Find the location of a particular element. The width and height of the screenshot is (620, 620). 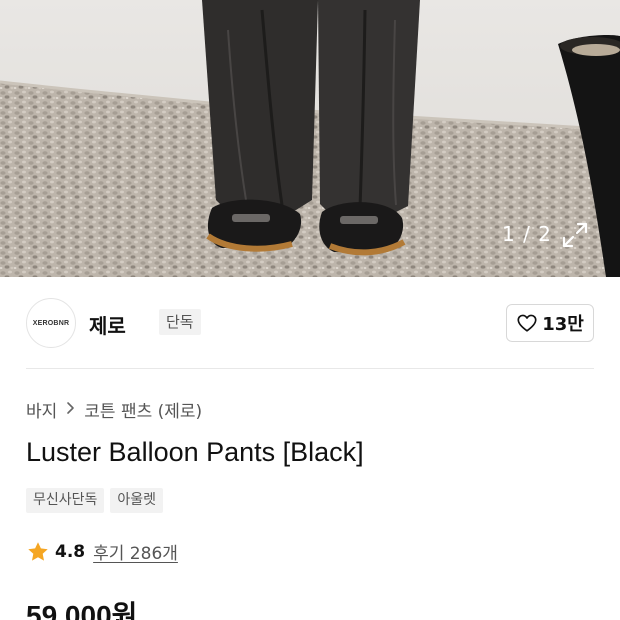

brand-logo-text: XEROBNR is located at coordinates (51, 323).